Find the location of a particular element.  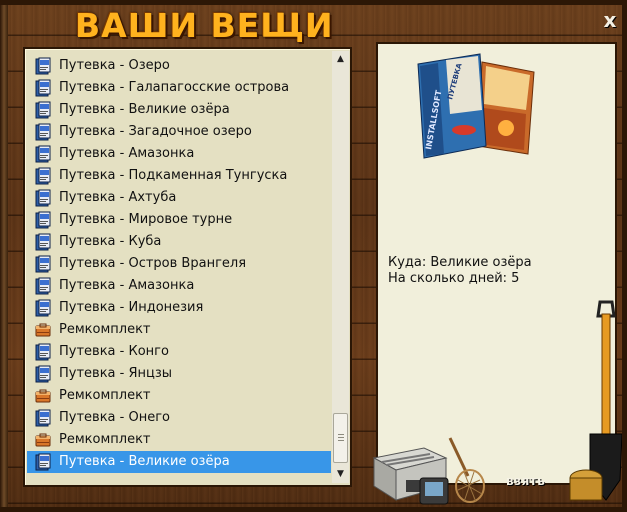

window-border-bottom is located at coordinates (313, 509).